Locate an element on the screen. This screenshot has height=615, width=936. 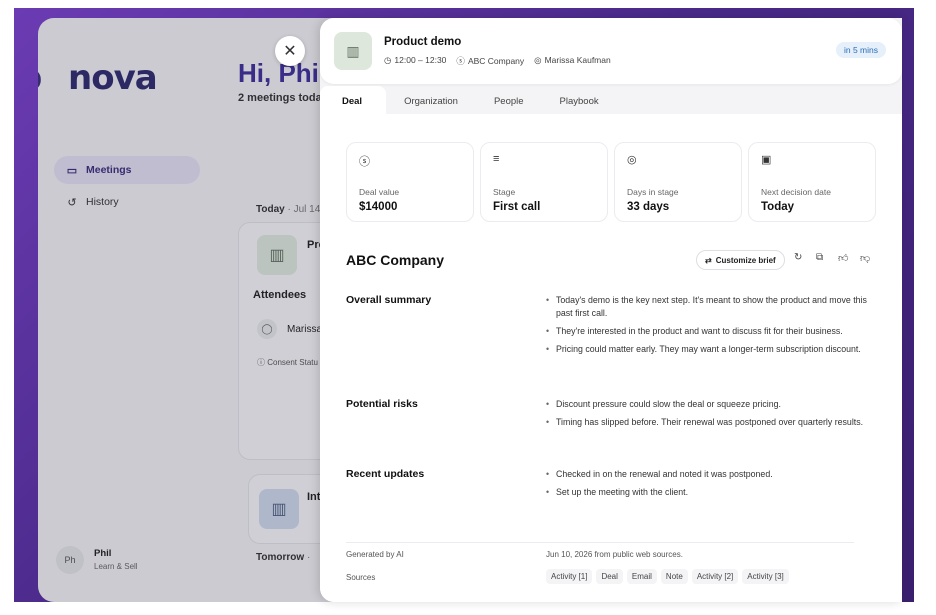
drawer-tabs: Deal Organization People Playbook is located at coordinates (611, 100).